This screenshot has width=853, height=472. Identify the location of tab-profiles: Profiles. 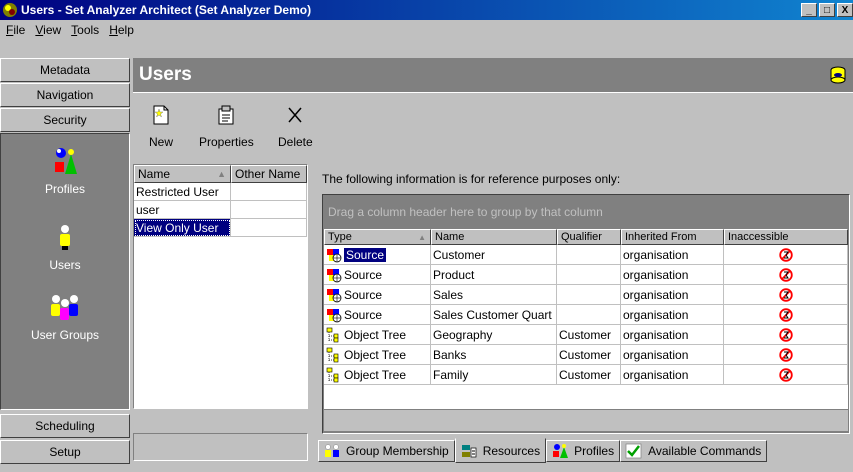
(583, 451).